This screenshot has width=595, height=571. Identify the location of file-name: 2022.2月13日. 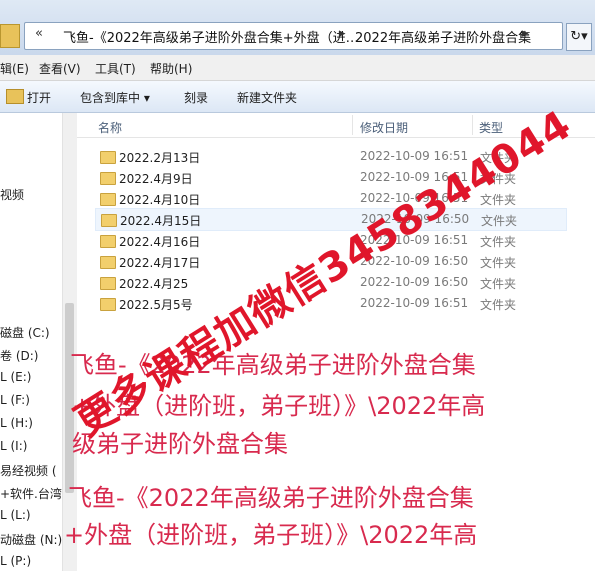
(160, 158).